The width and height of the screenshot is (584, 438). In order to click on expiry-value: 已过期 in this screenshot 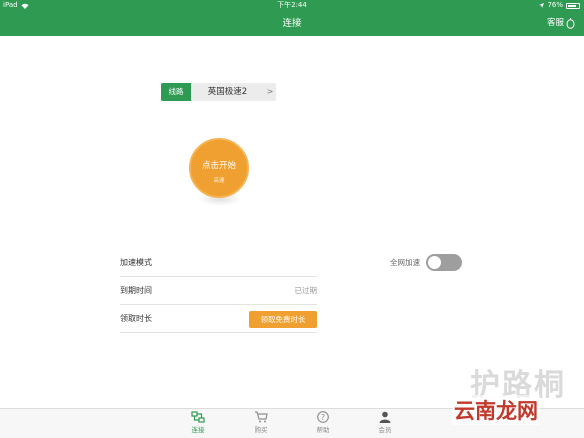, I will do `click(306, 290)`.